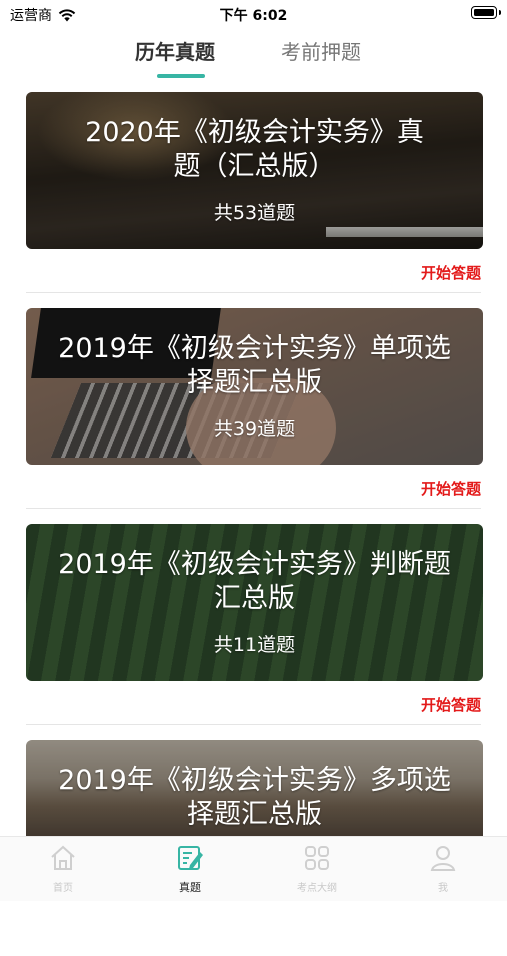  I want to click on nav-exams-label: 真题, so click(190, 887).